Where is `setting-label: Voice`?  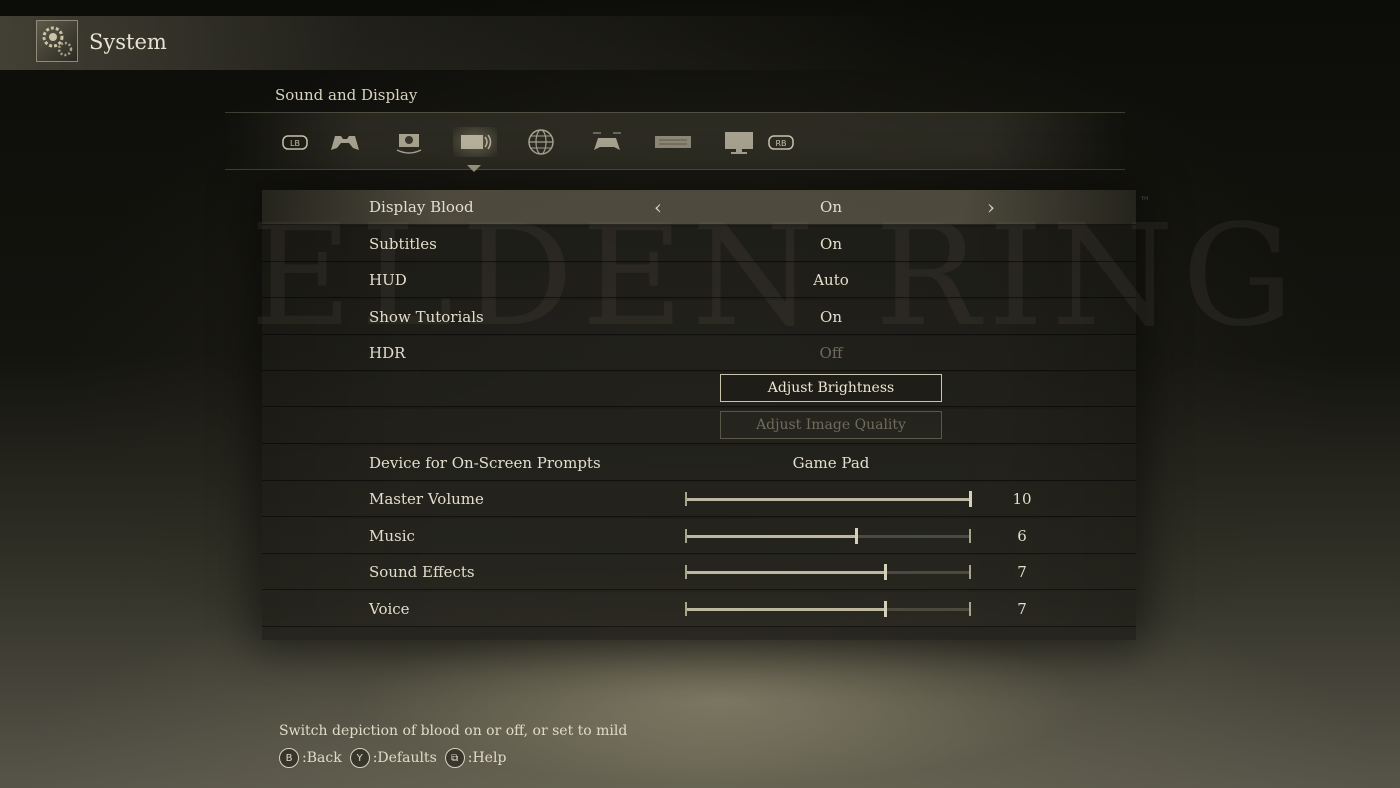 setting-label: Voice is located at coordinates (389, 609).